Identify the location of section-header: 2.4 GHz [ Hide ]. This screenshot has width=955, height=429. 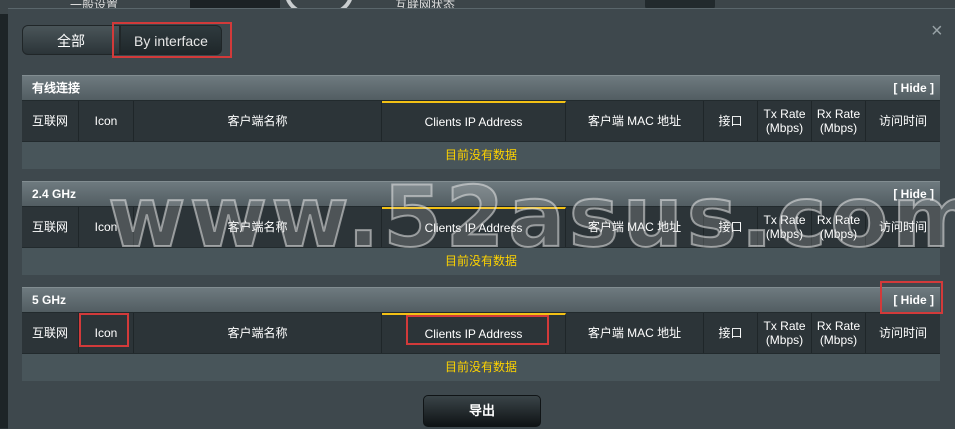
(481, 193).